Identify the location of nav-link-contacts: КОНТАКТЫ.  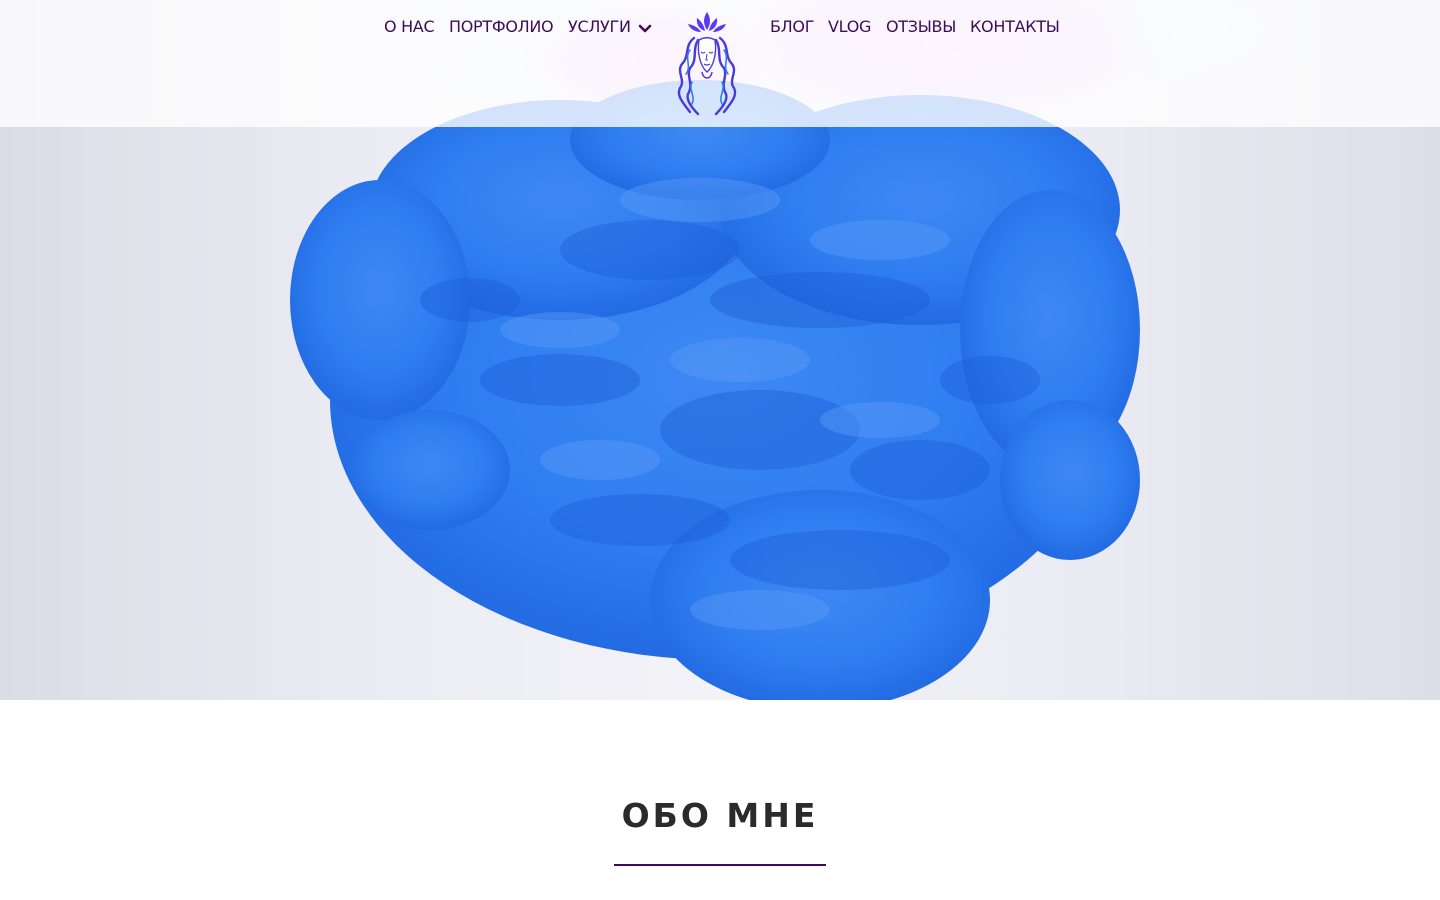
(1015, 28).